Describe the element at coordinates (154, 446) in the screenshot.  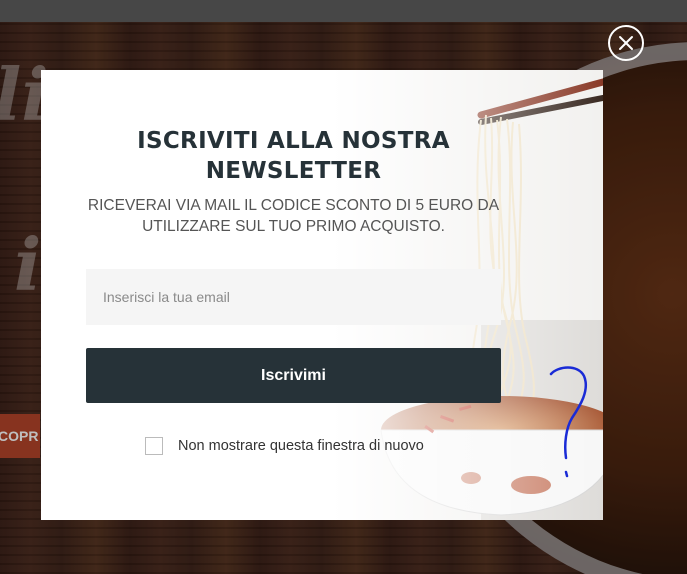
I see `dont-show-again-checkbox` at that location.